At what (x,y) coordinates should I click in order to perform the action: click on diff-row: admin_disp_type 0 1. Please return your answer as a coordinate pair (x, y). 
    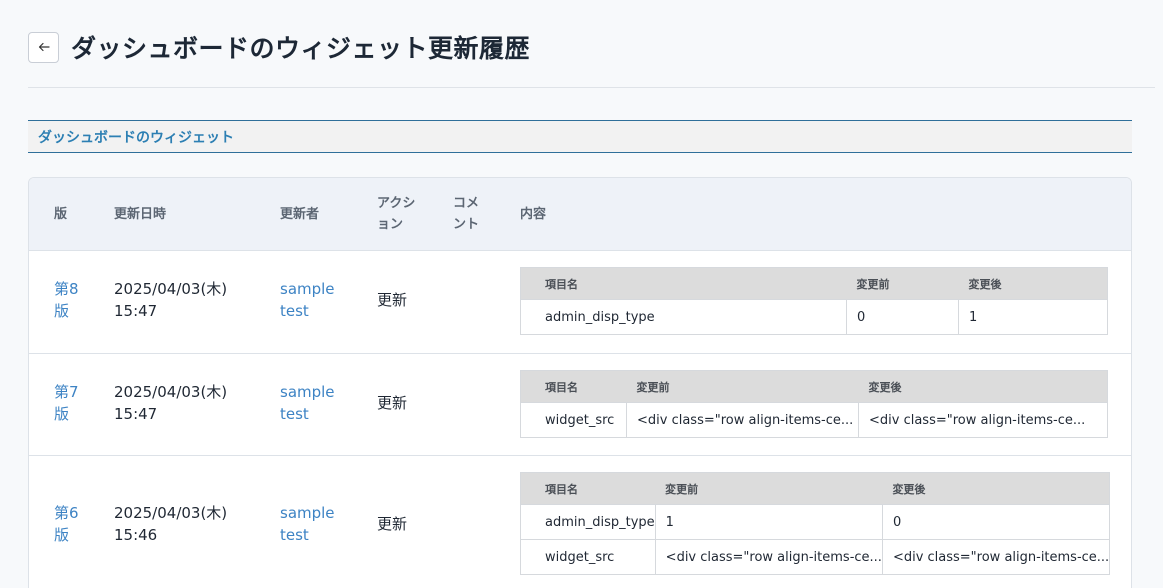
    Looking at the image, I should click on (814, 317).